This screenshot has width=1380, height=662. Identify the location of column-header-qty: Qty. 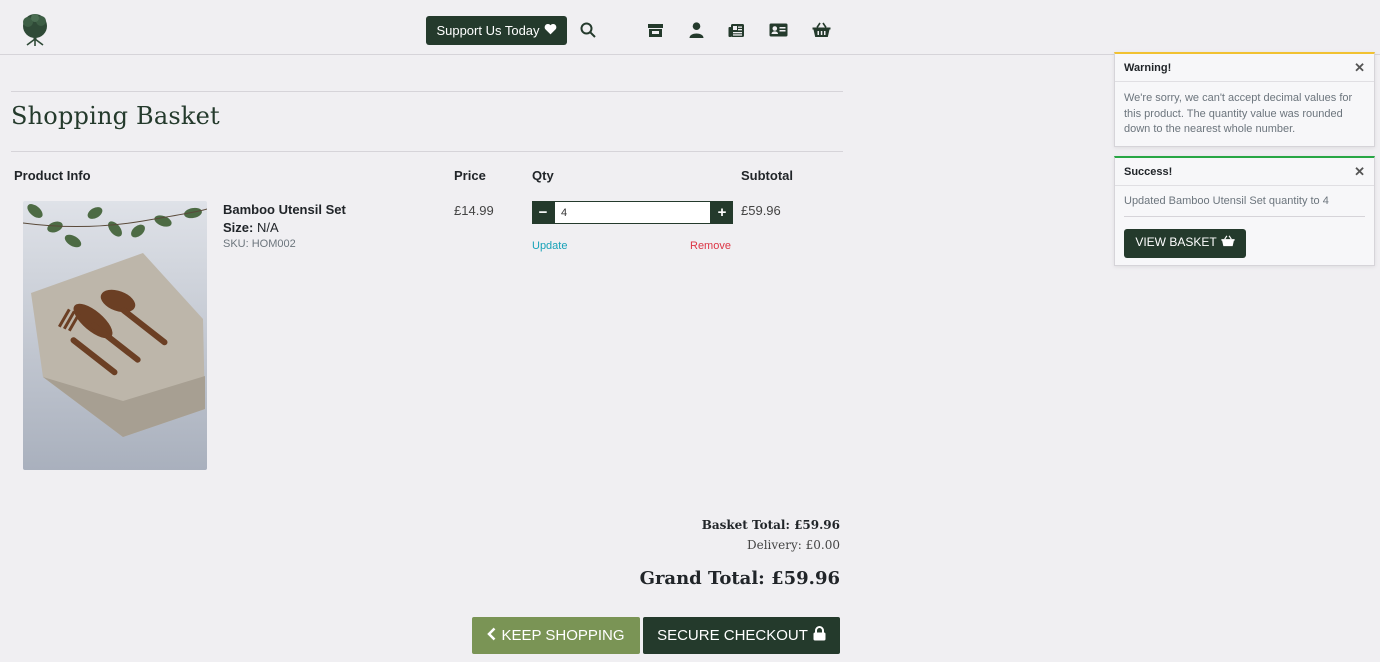
(543, 175).